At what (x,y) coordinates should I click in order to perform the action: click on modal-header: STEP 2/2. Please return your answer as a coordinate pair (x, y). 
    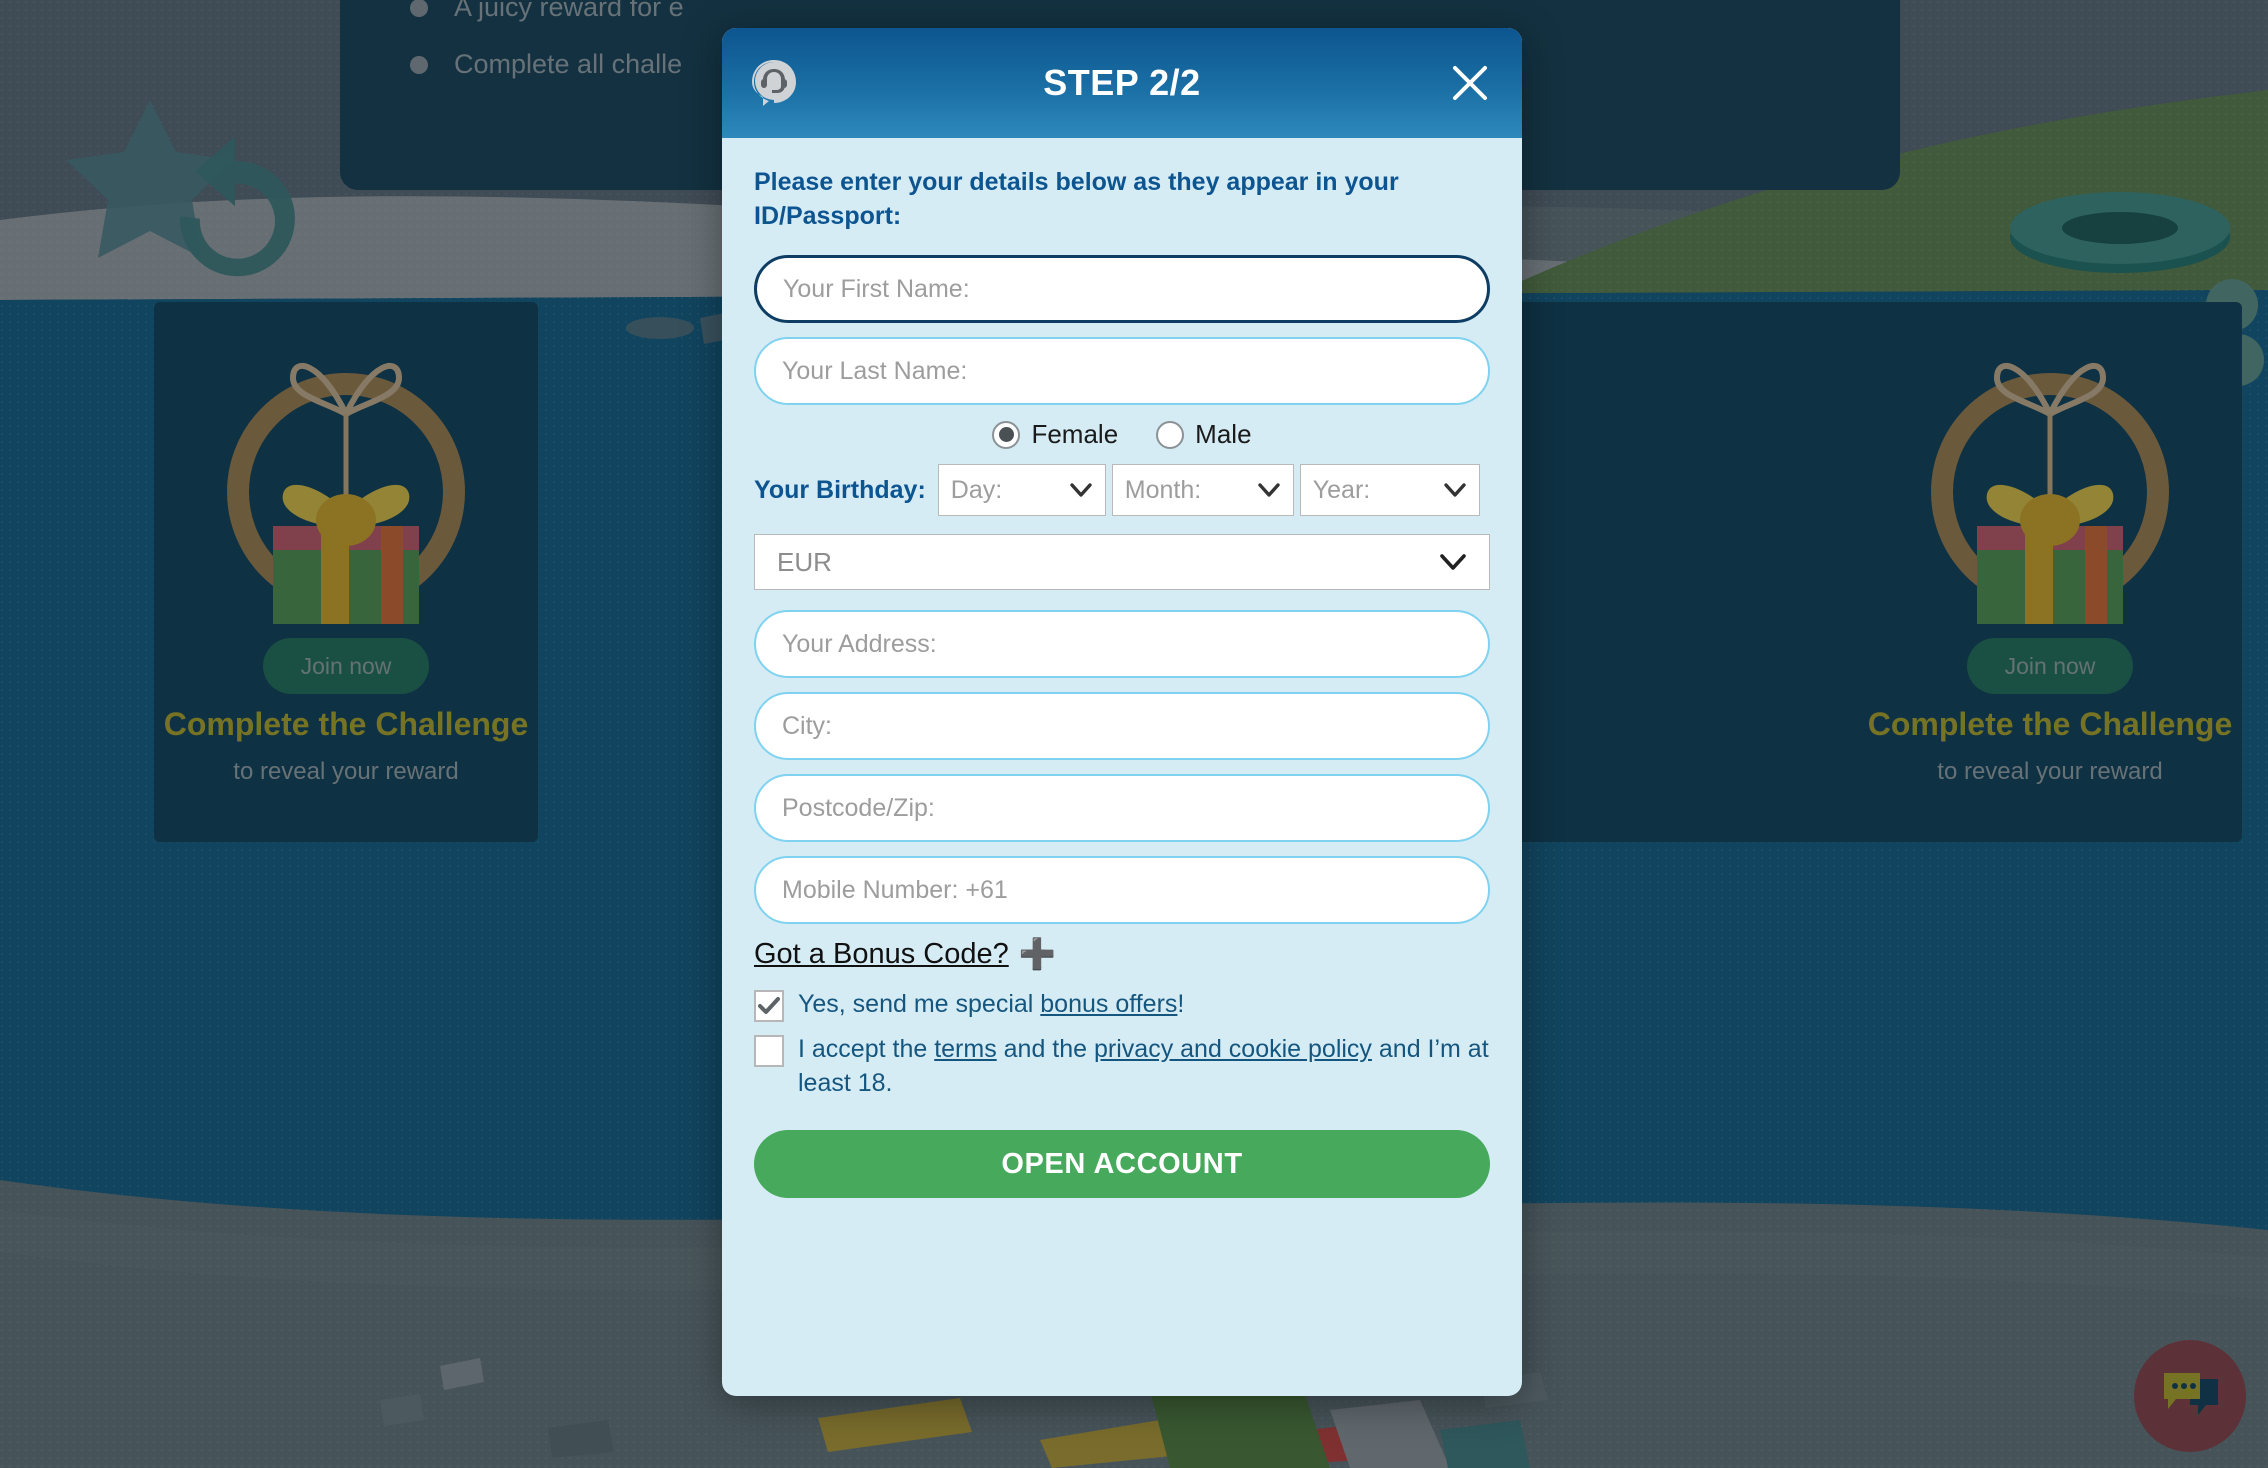
    Looking at the image, I should click on (1122, 83).